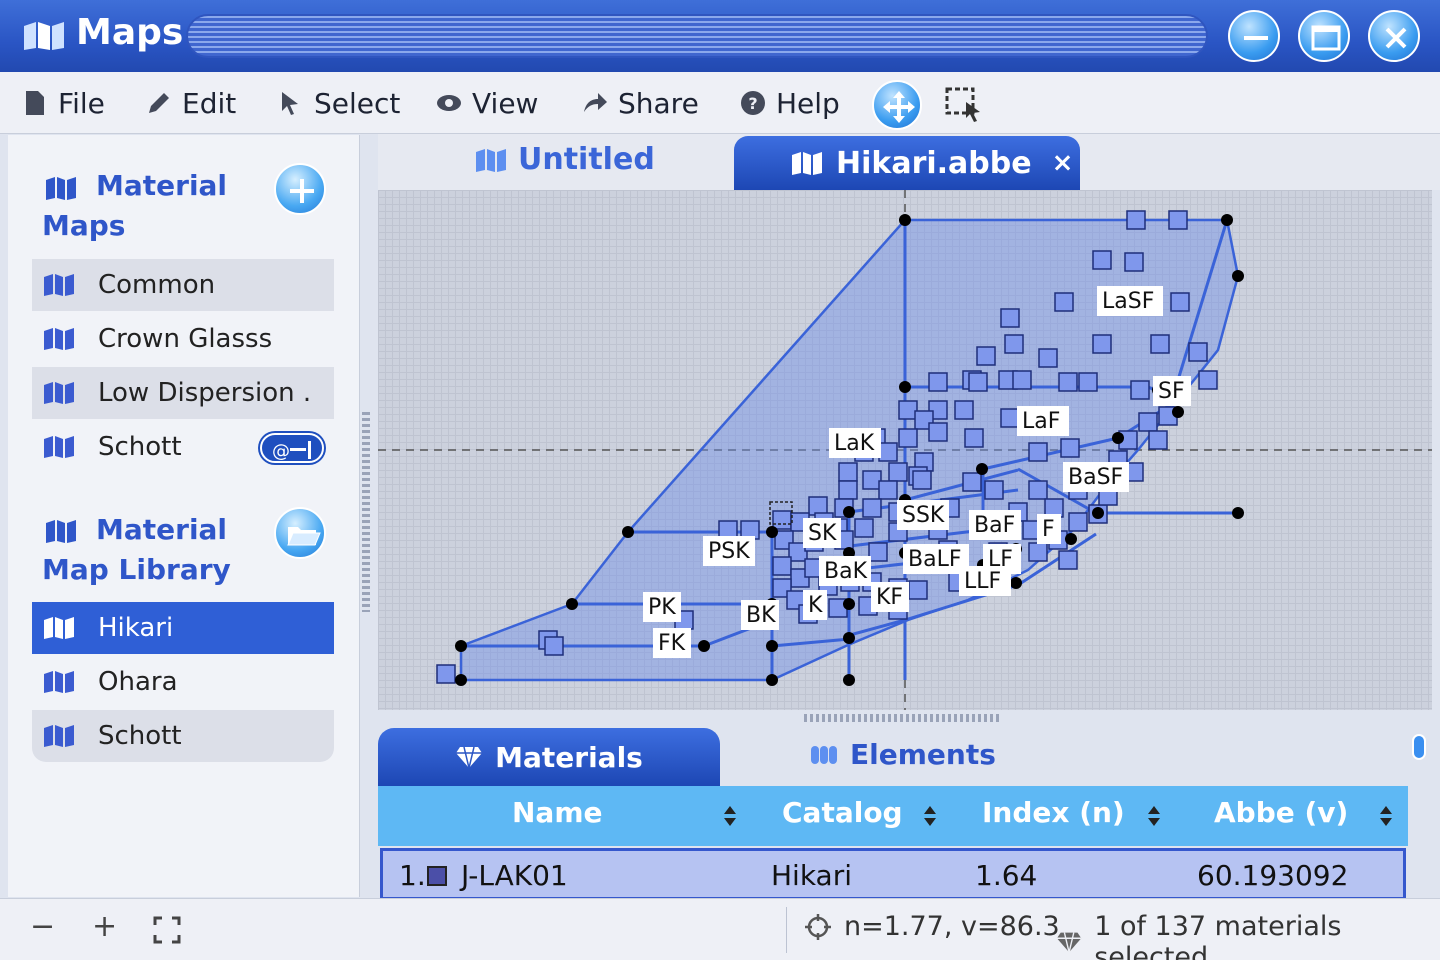 This screenshot has height=960, width=1440. What do you see at coordinates (808, 103) in the screenshot?
I see `menu-help-label: Help` at bounding box center [808, 103].